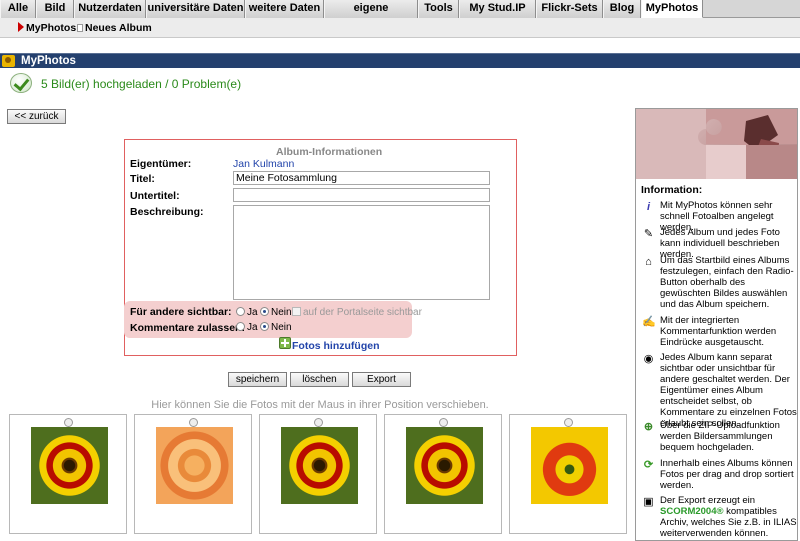 This screenshot has width=800, height=541. What do you see at coordinates (195, 9) in the screenshot?
I see `tab-universitaere-daten: universitäre Daten` at bounding box center [195, 9].